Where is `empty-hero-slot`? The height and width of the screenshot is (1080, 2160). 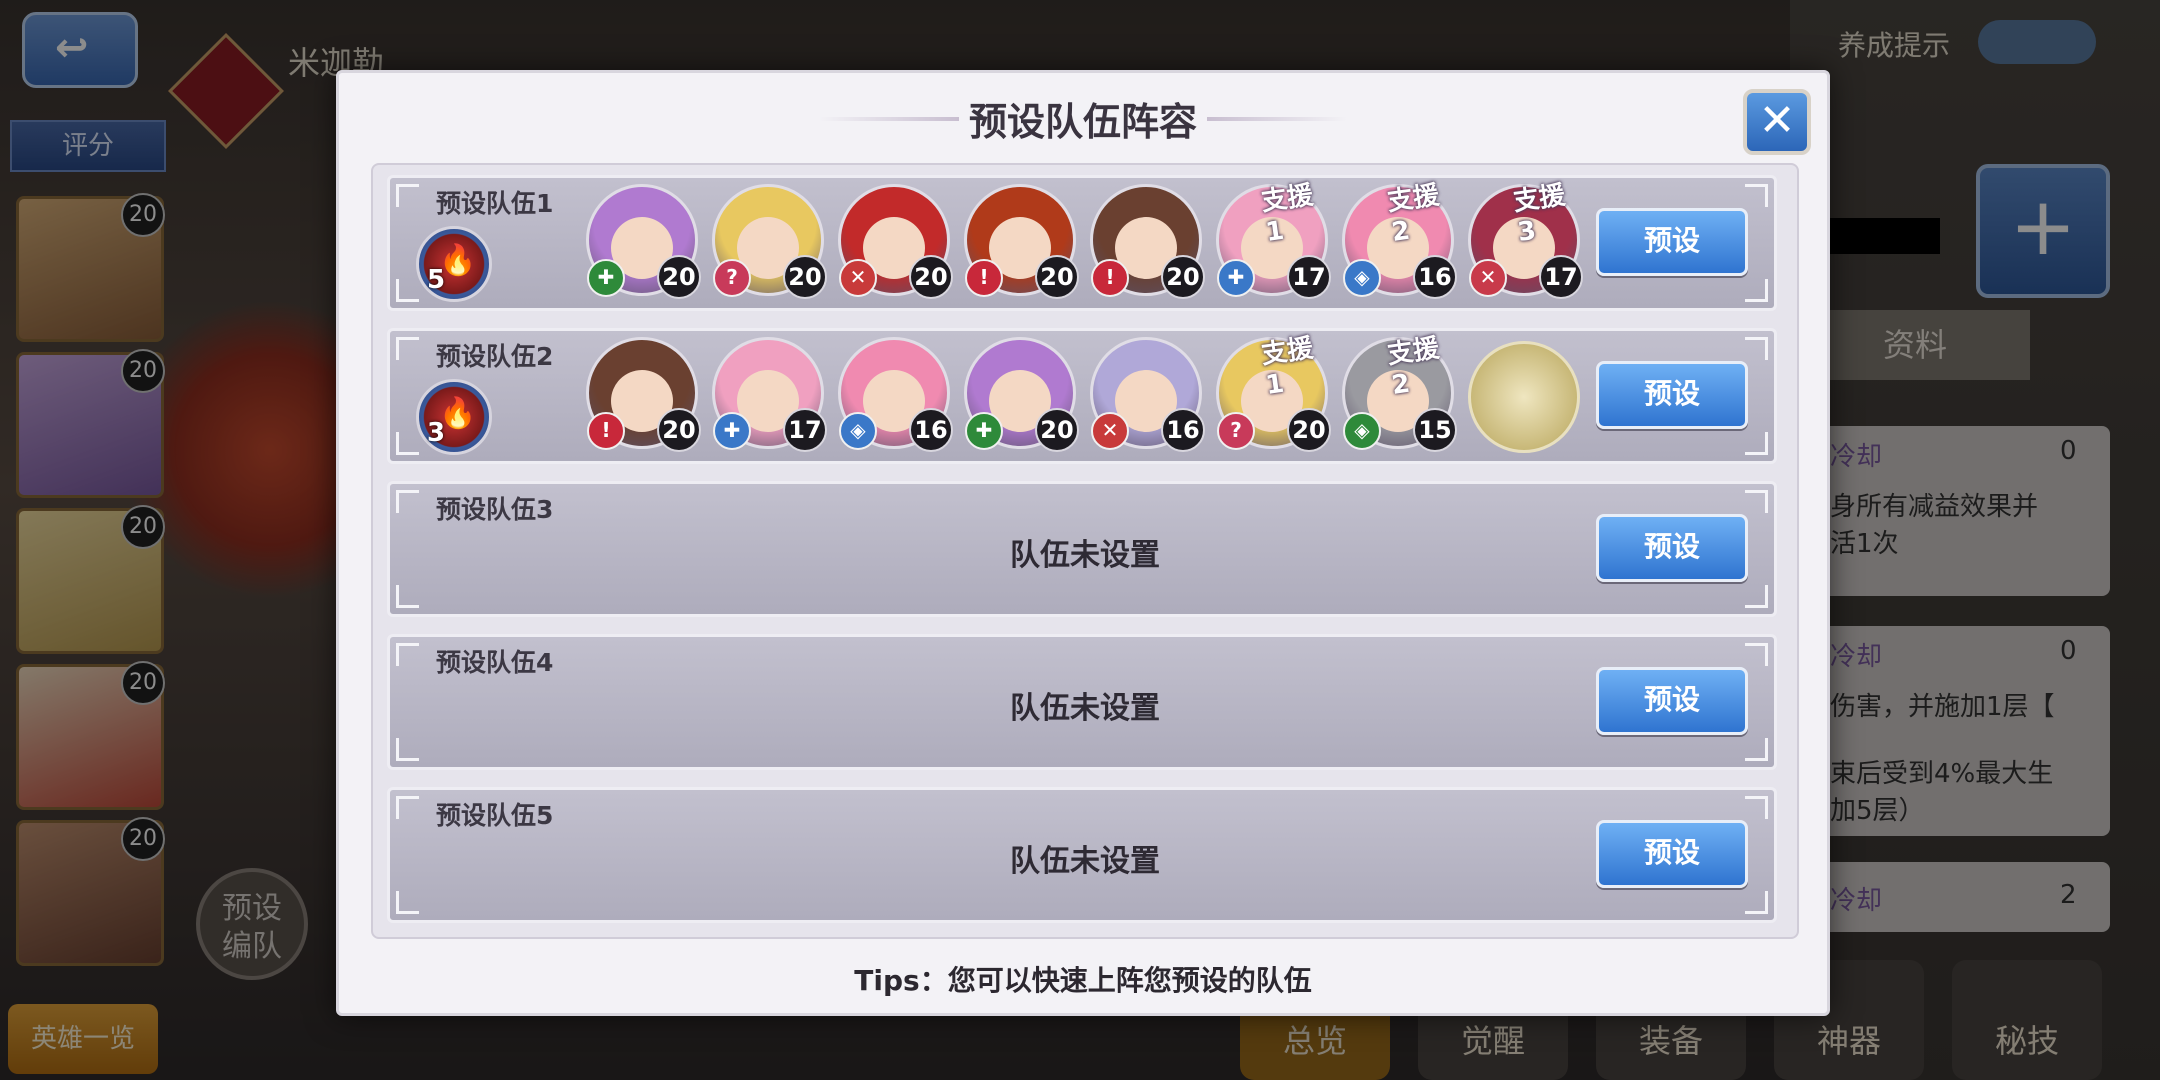
empty-hero-slot is located at coordinates (1524, 397).